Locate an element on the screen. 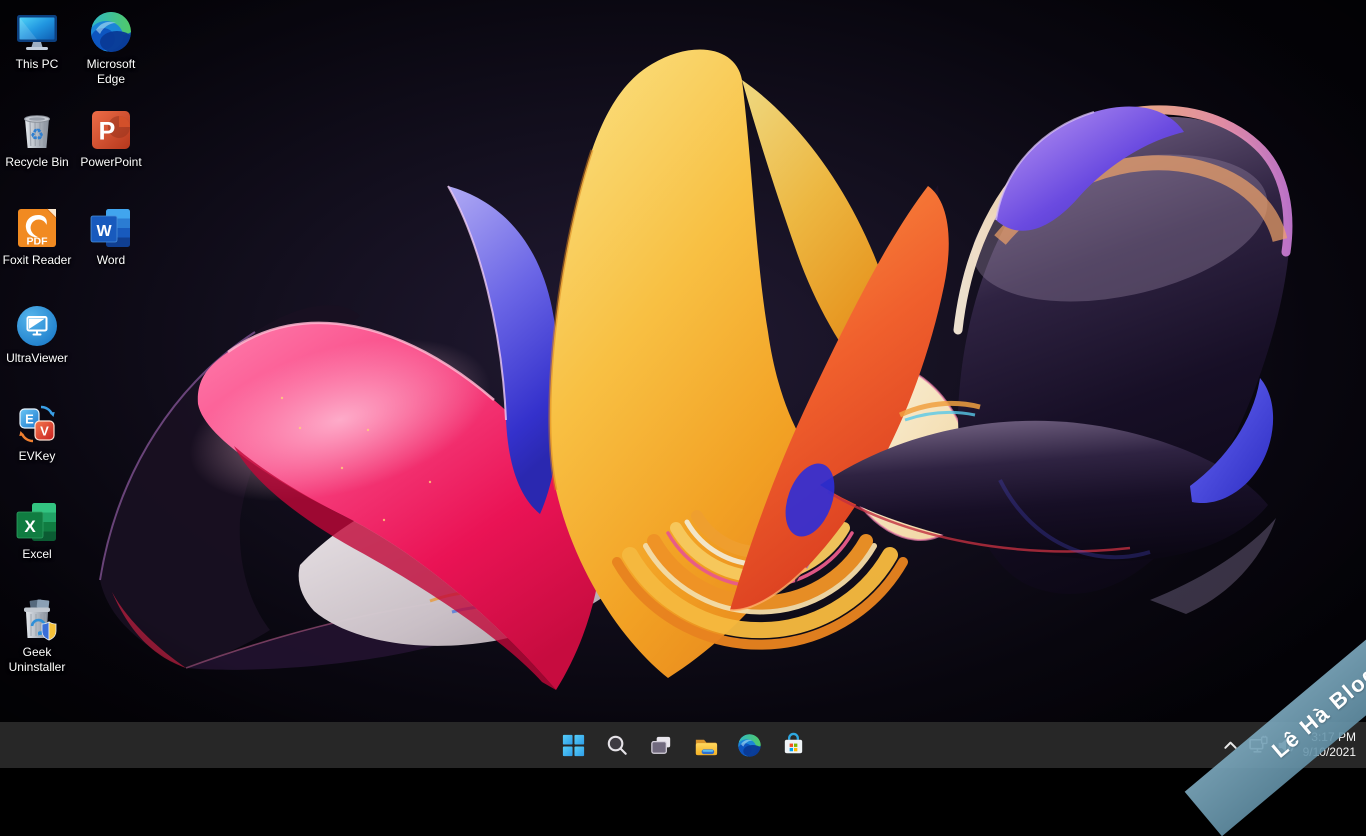 The image size is (1366, 836). recycle-bin-icon: ♻ is located at coordinates (37, 130).